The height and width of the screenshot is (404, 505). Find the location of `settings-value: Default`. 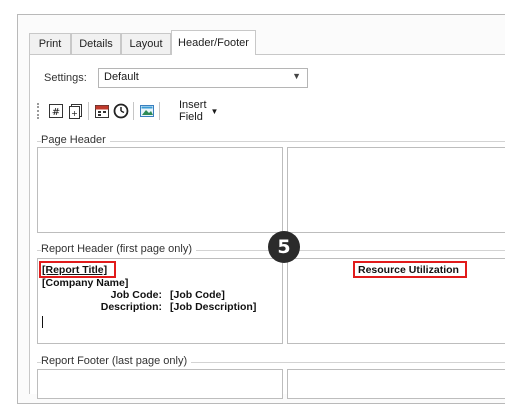

settings-value: Default is located at coordinates (121, 77).